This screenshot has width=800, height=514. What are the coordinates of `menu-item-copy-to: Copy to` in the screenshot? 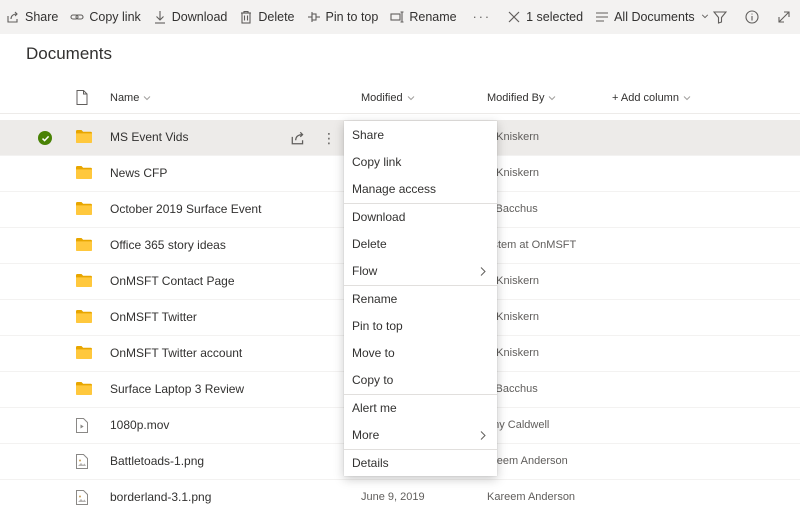 It's located at (420, 380).